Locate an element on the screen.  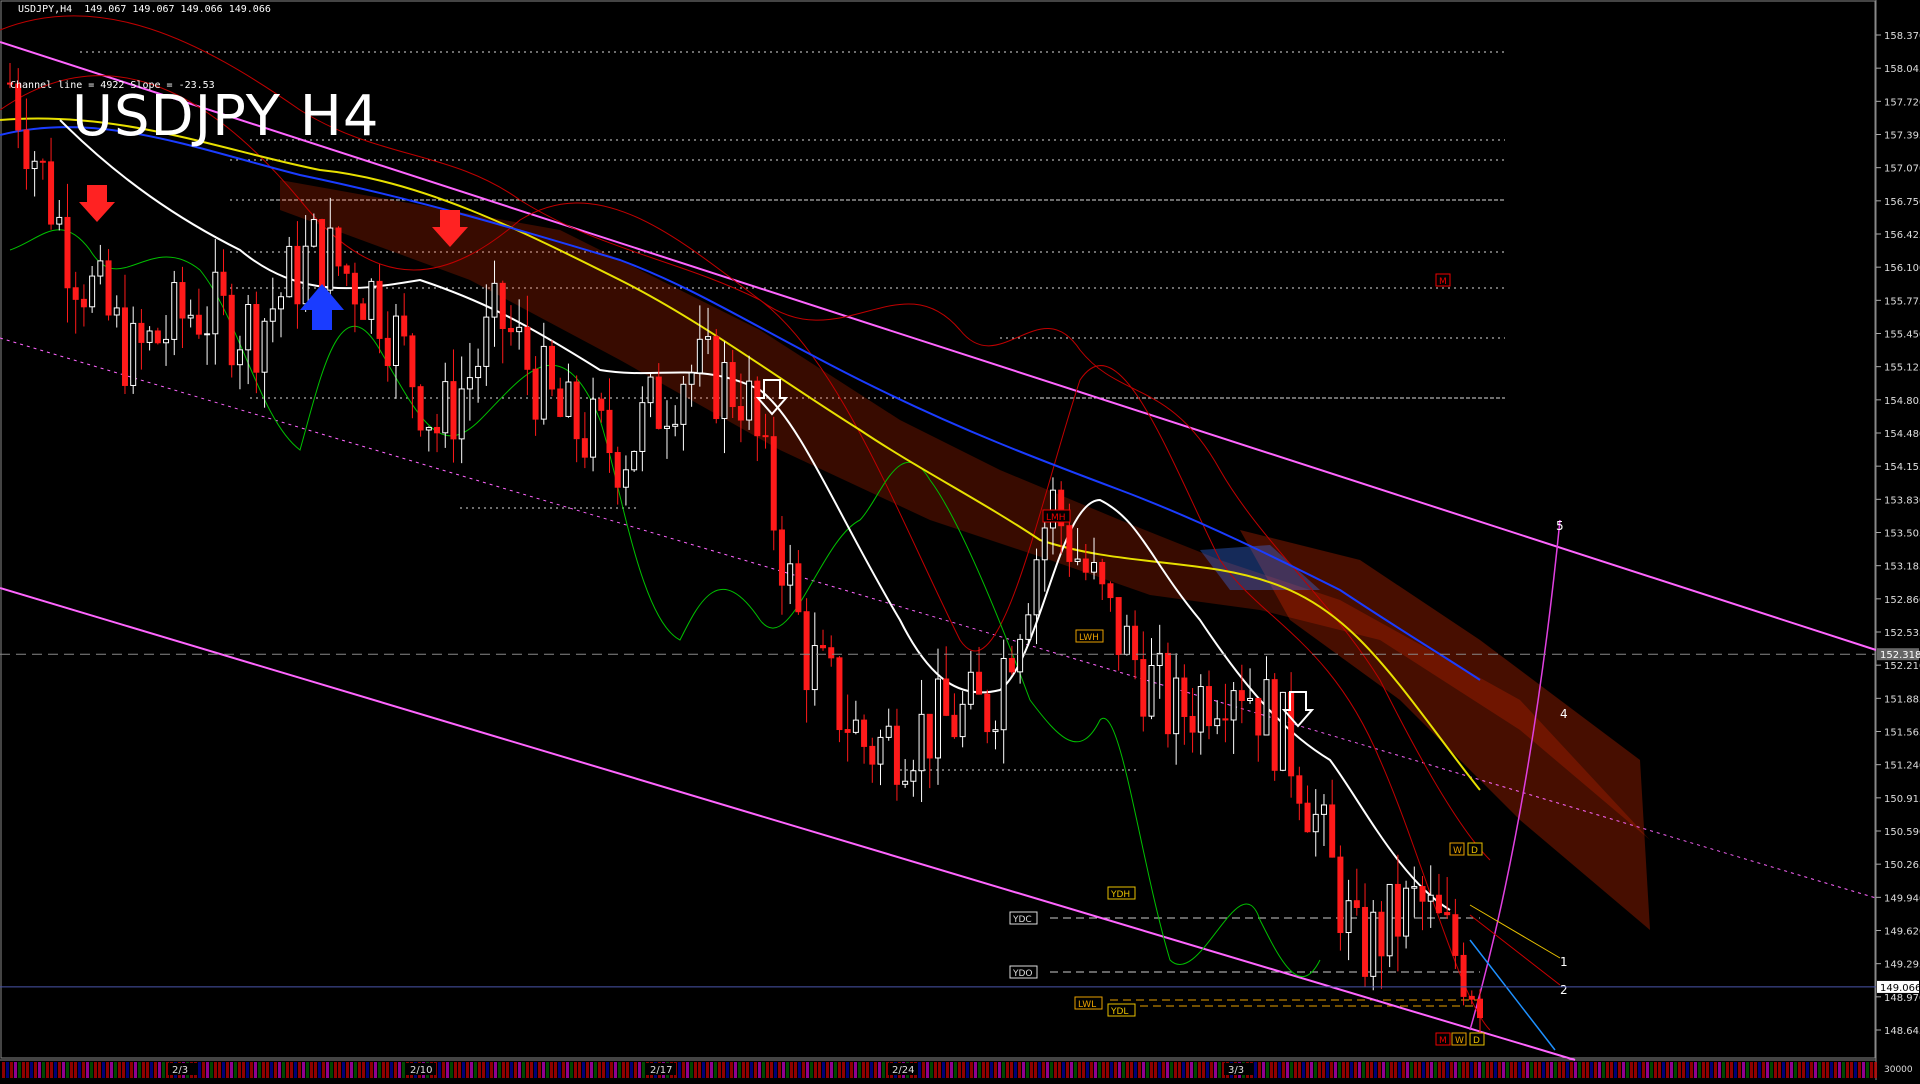
price-tick-label: 158.370 is located at coordinates (1902, 36).